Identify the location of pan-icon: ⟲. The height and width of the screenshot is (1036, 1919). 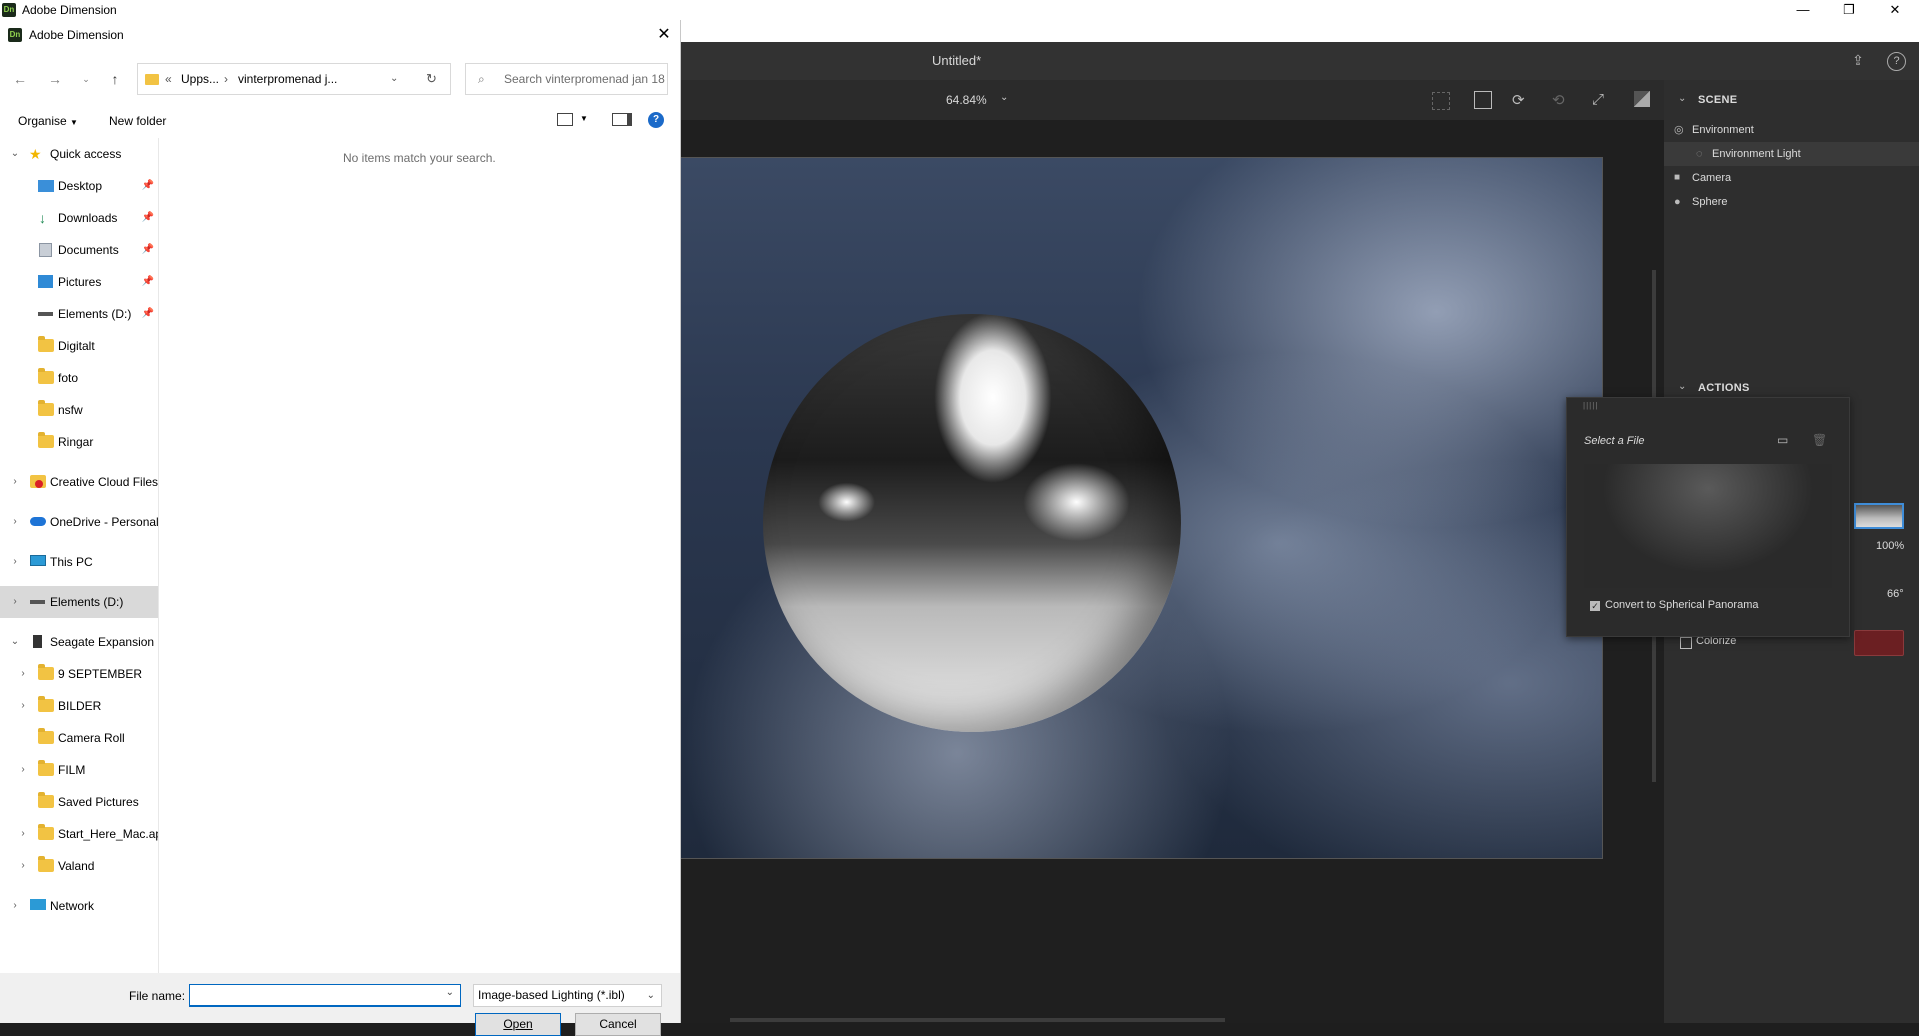
(1558, 100).